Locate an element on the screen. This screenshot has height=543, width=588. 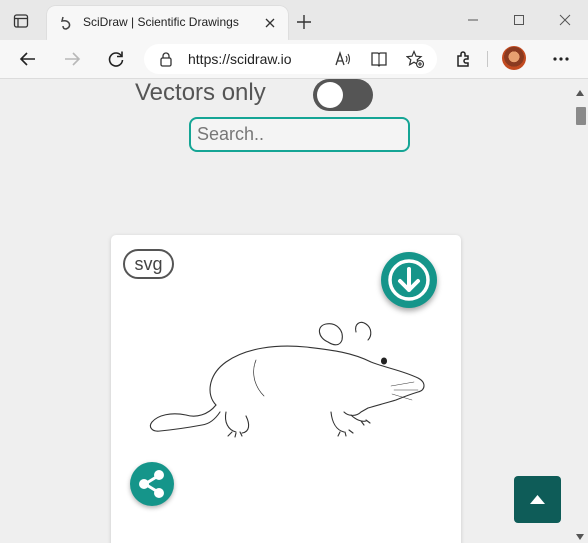
url-text: https://scidraw.io is located at coordinates (240, 59).